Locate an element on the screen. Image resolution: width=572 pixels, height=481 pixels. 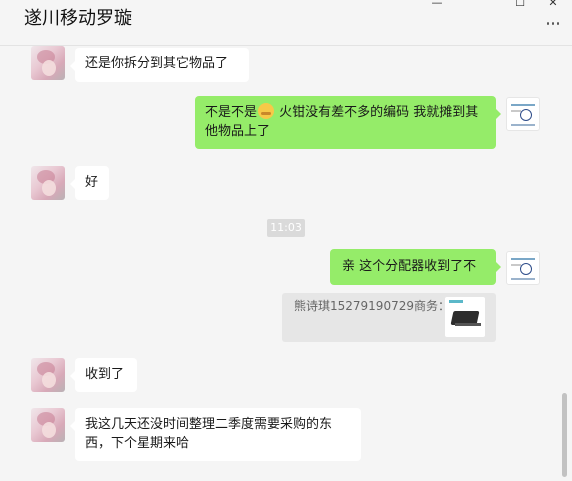
message-text: 我这几天还没时间整理二季度需要采购的东西，下个星期来哈 is located at coordinates (209, 434).